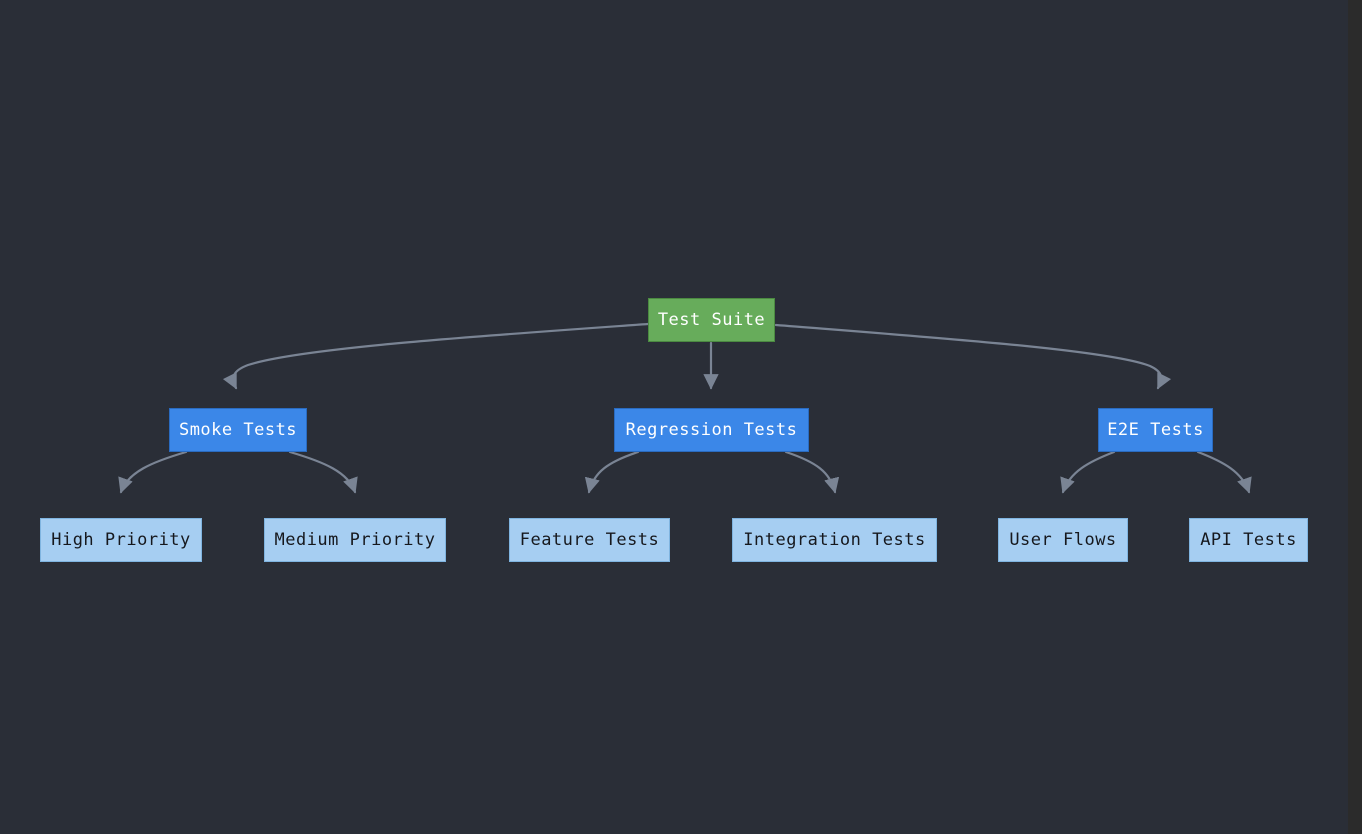 This screenshot has height=834, width=1362. I want to click on node-high-priority: High Priority, so click(121, 540).